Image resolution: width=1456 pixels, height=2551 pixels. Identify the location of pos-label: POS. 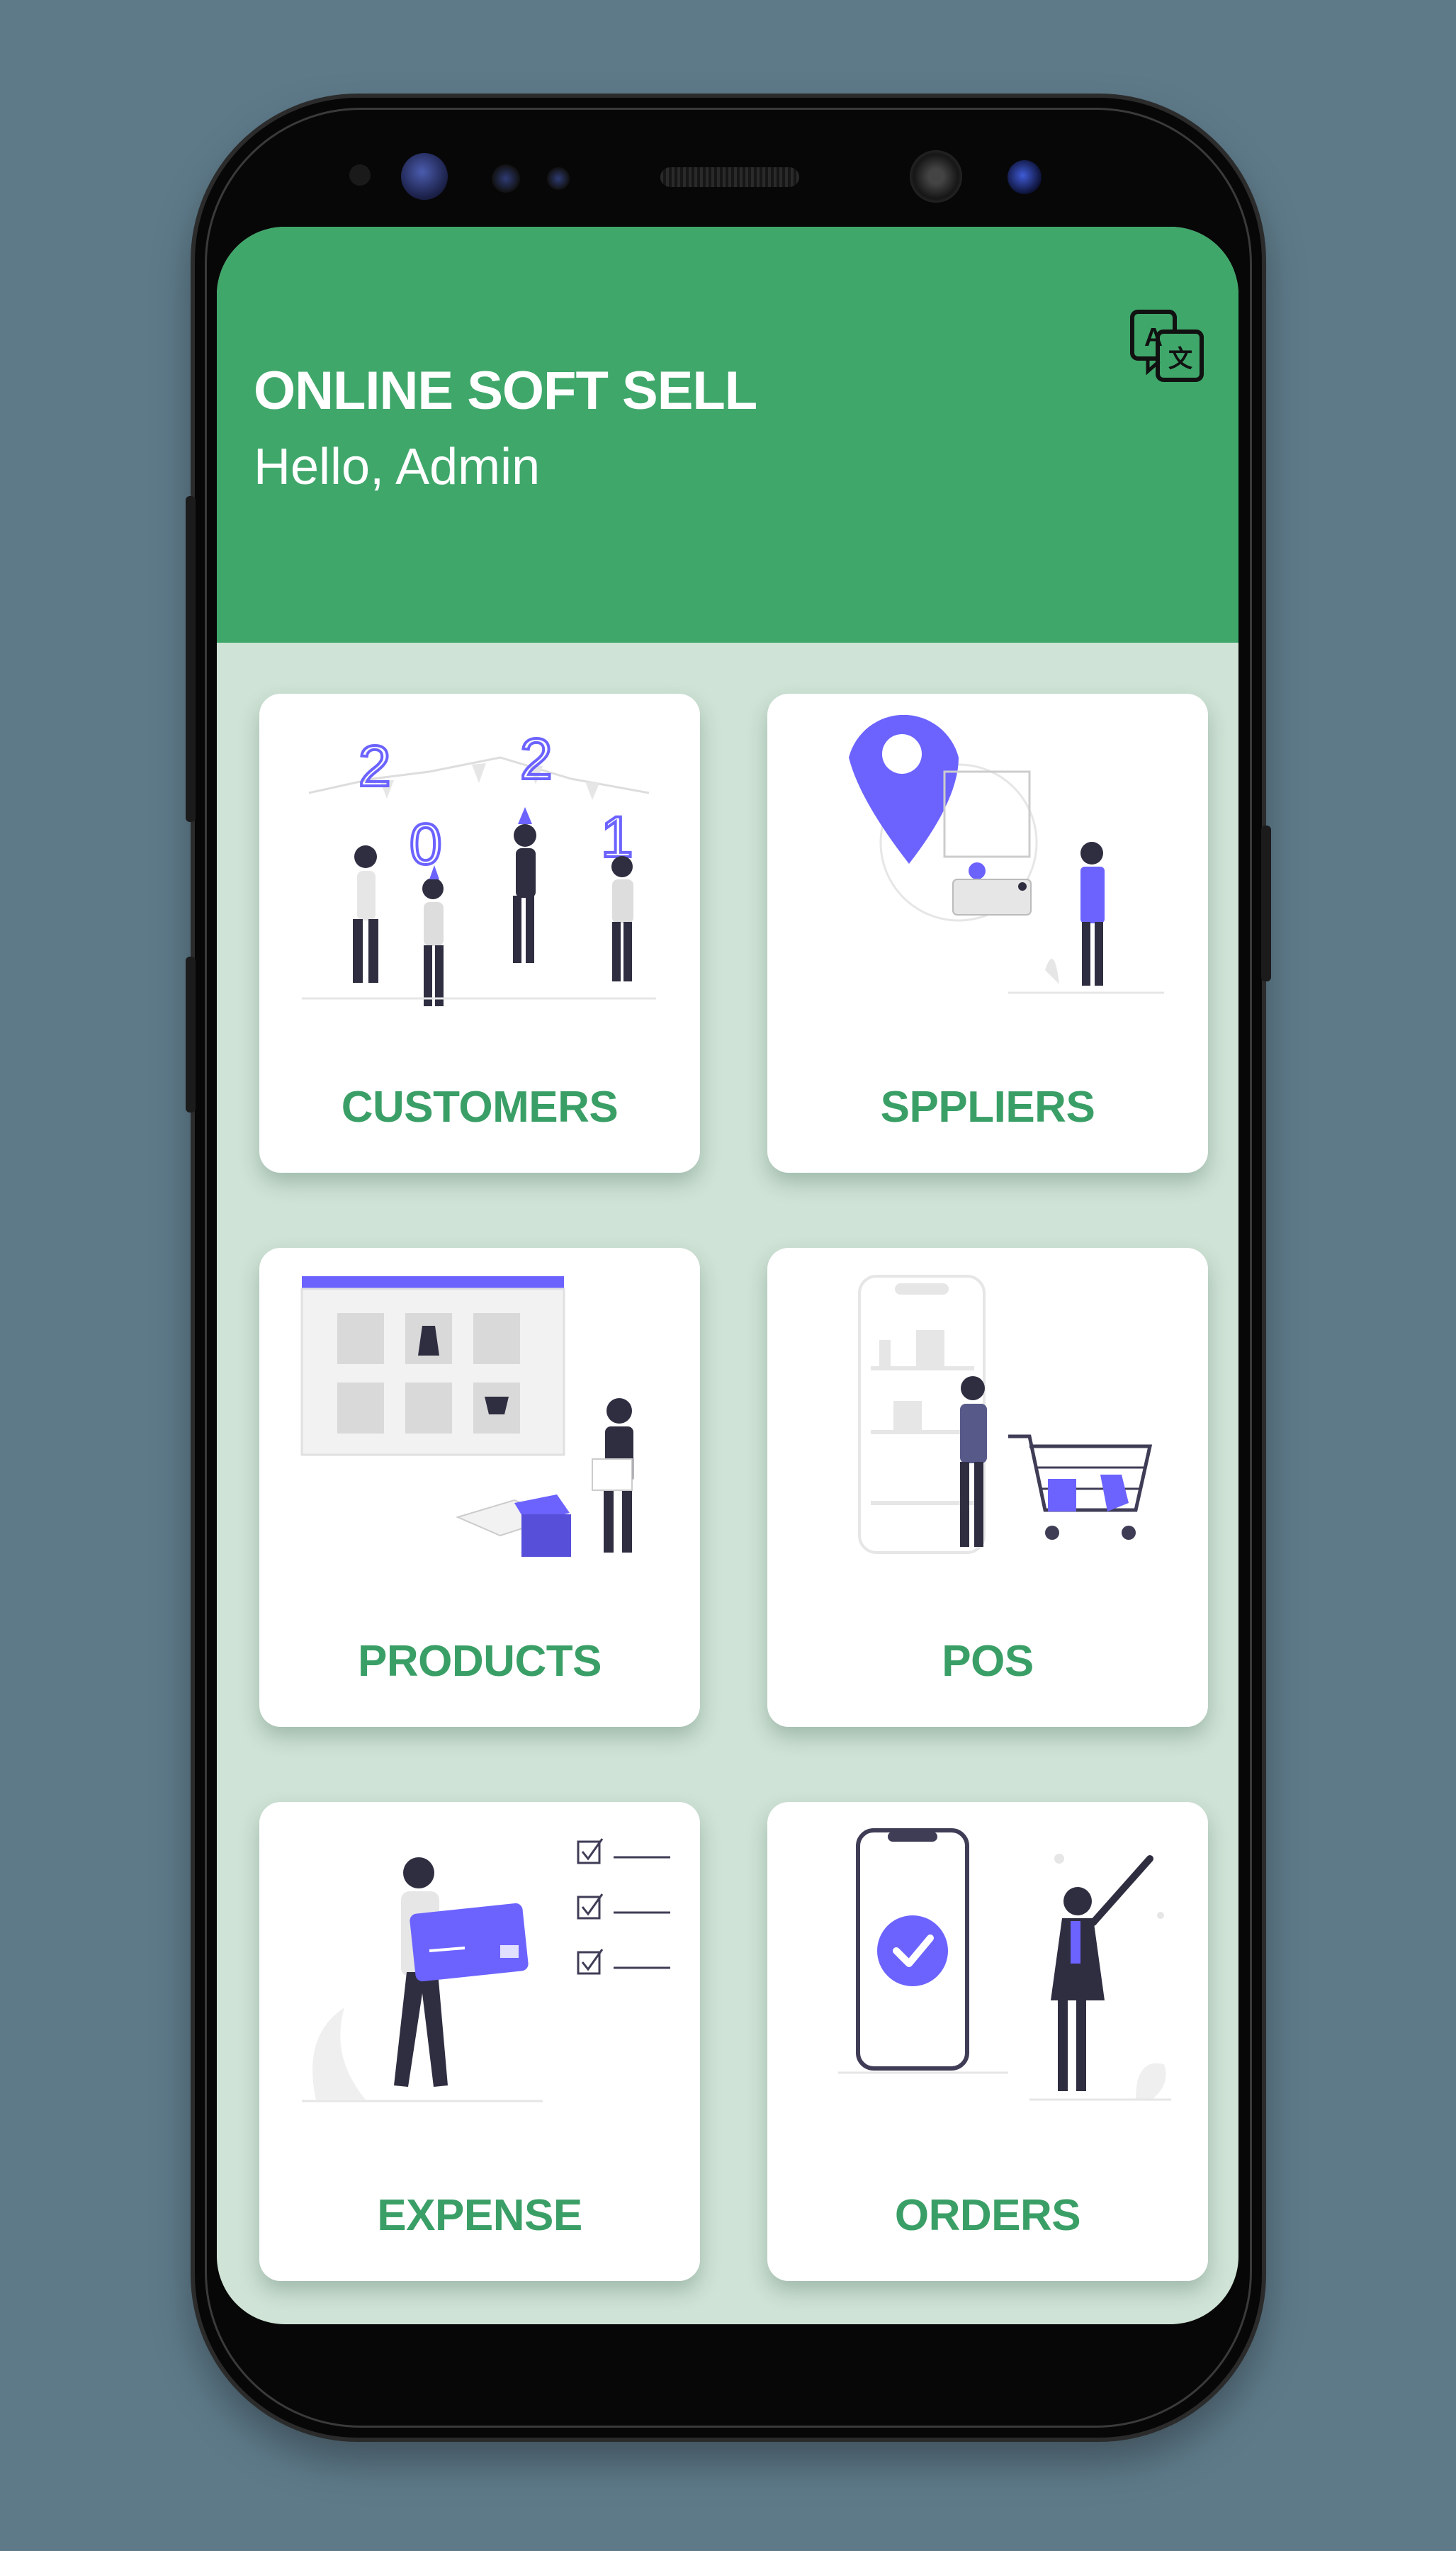
(988, 1661).